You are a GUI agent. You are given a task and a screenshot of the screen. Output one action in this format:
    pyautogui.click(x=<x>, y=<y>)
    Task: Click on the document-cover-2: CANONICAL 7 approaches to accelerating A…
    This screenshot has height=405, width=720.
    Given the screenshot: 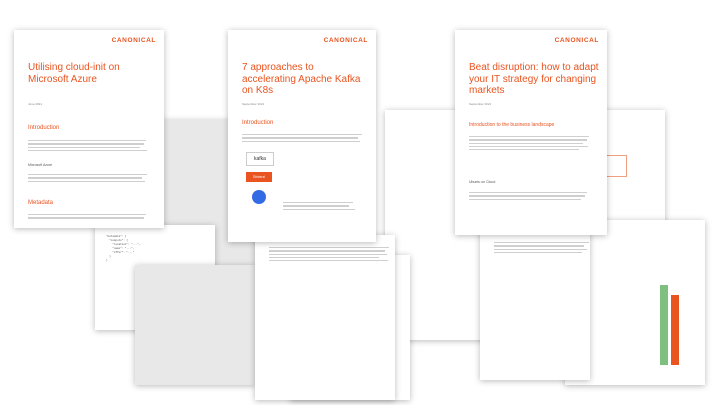 What is the action you would take?
    pyautogui.click(x=302, y=136)
    